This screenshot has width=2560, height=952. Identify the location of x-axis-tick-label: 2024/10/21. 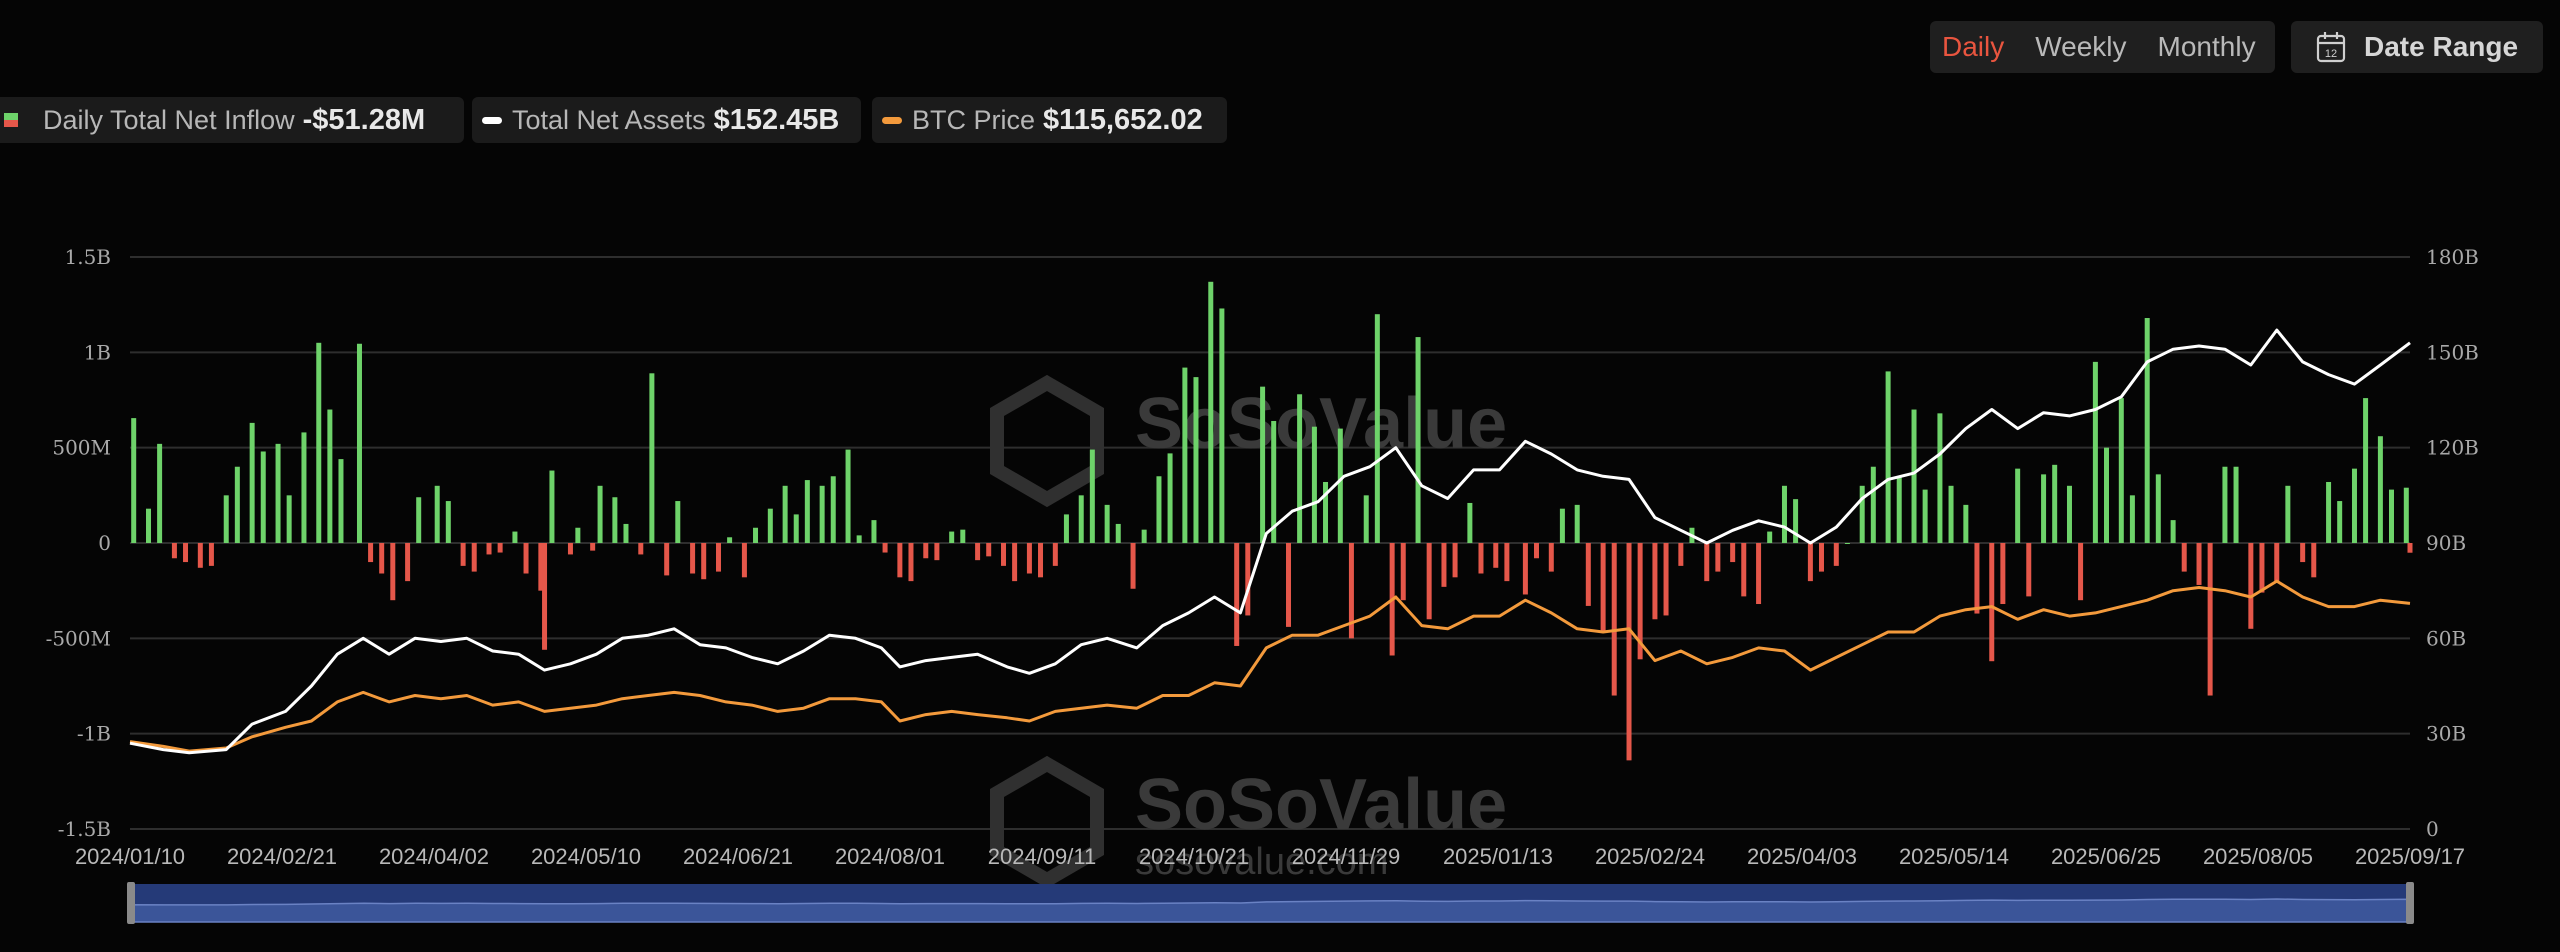
(1194, 856).